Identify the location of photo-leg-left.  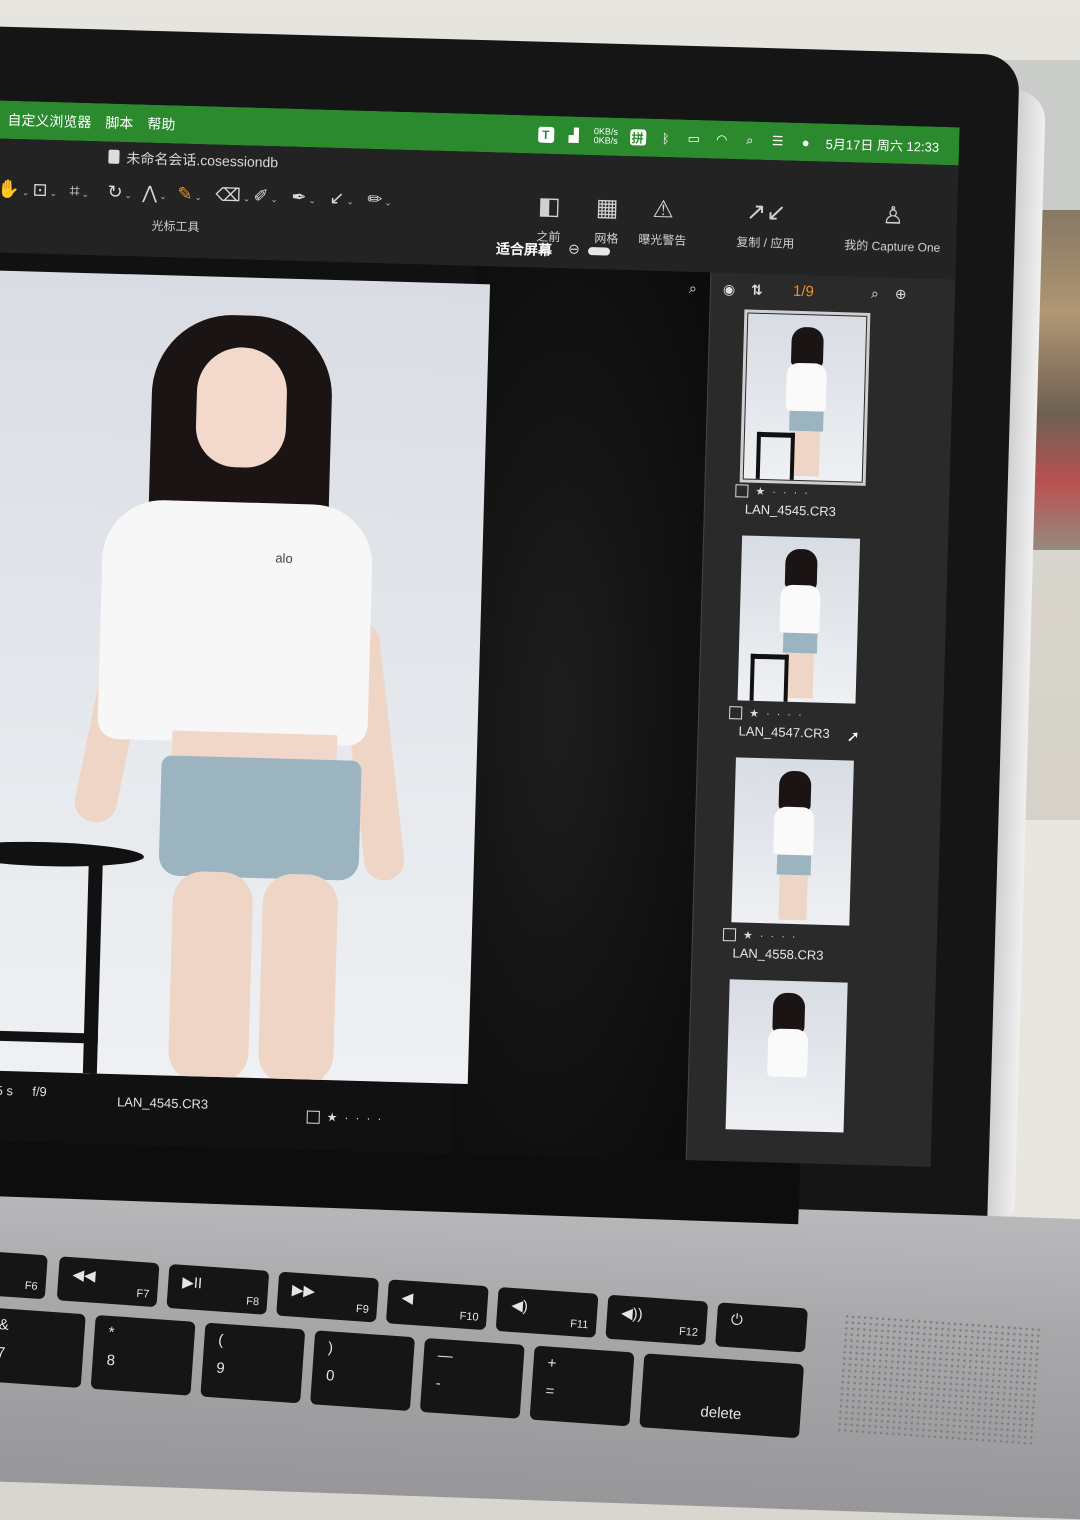
(210, 976).